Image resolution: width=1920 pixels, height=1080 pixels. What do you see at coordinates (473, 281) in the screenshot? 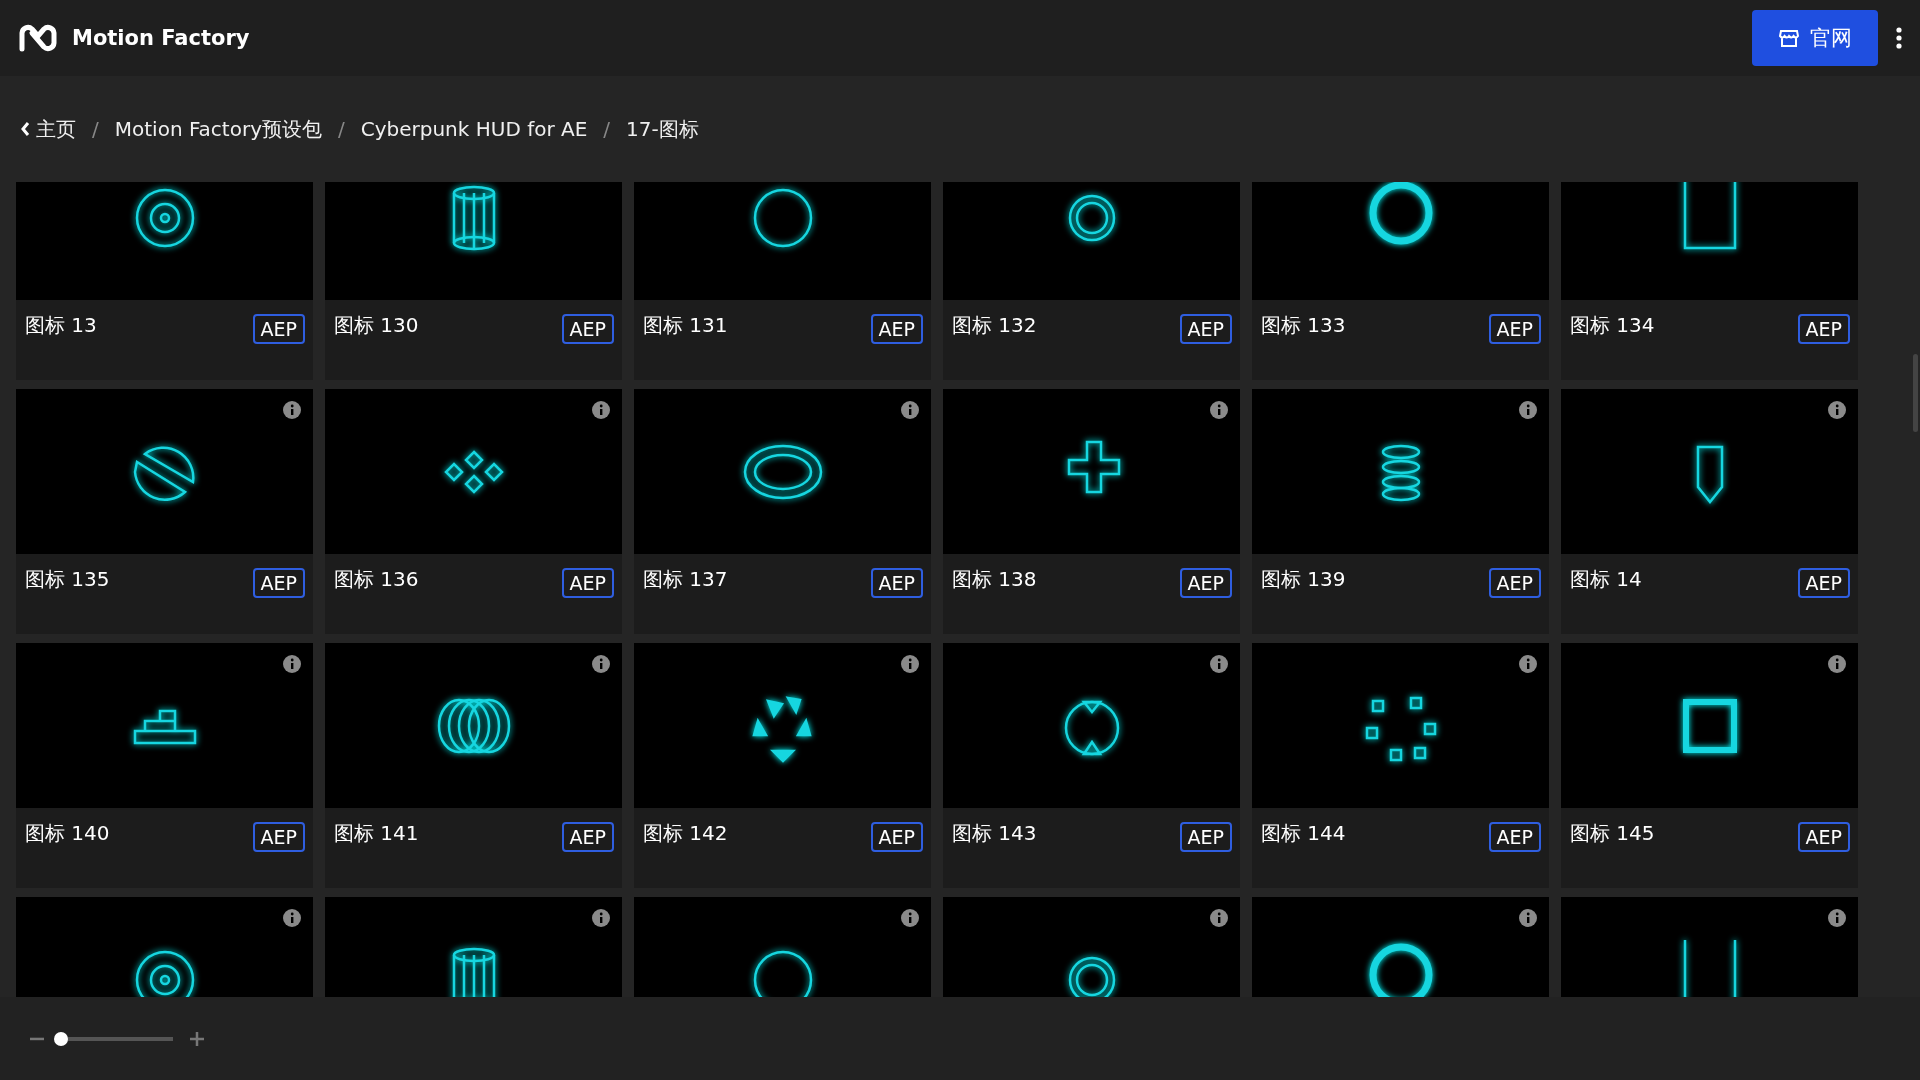
I see `asset-card: 图标 130 AEP` at bounding box center [473, 281].